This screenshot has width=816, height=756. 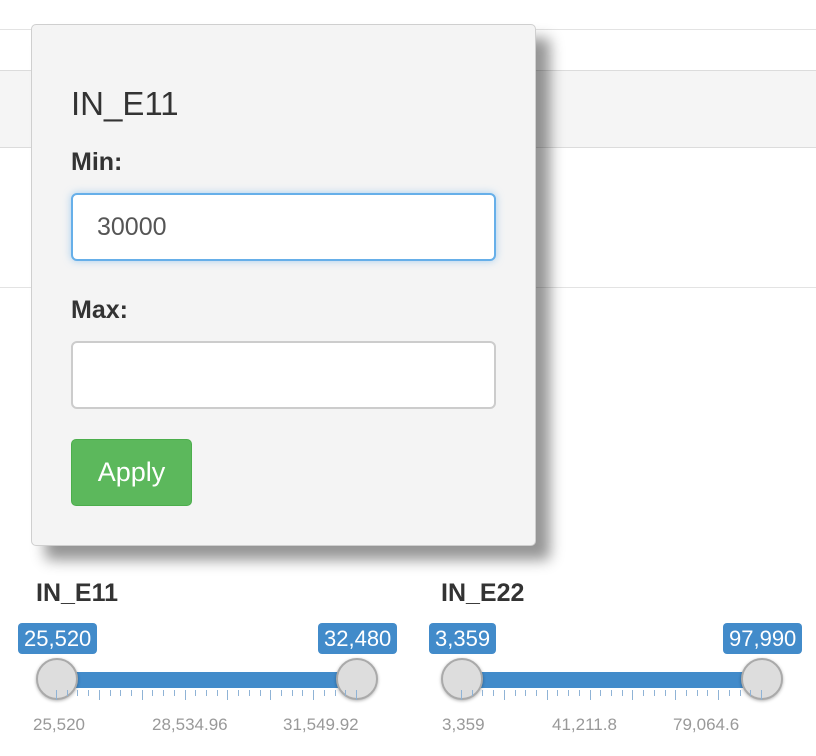 I want to click on slider-max-value: 97,990, so click(x=763, y=638).